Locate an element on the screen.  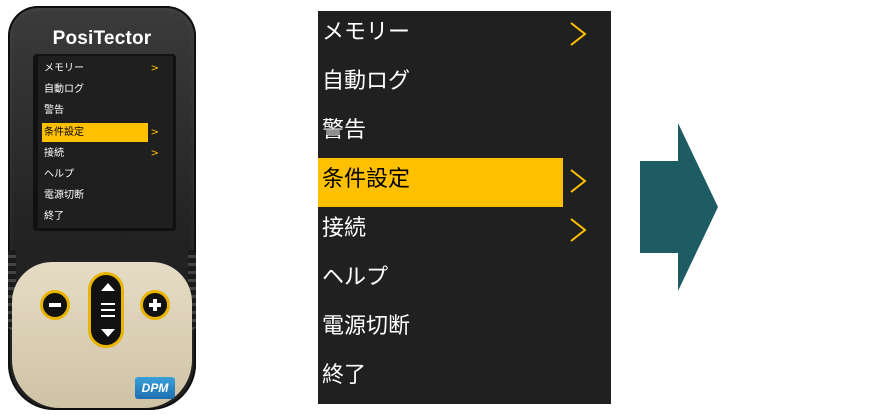
device-screen: メモリー > 自動ログ警告条件設定 > 接続 > ヘルプ電源切断終了 is located at coordinates (105, 142).